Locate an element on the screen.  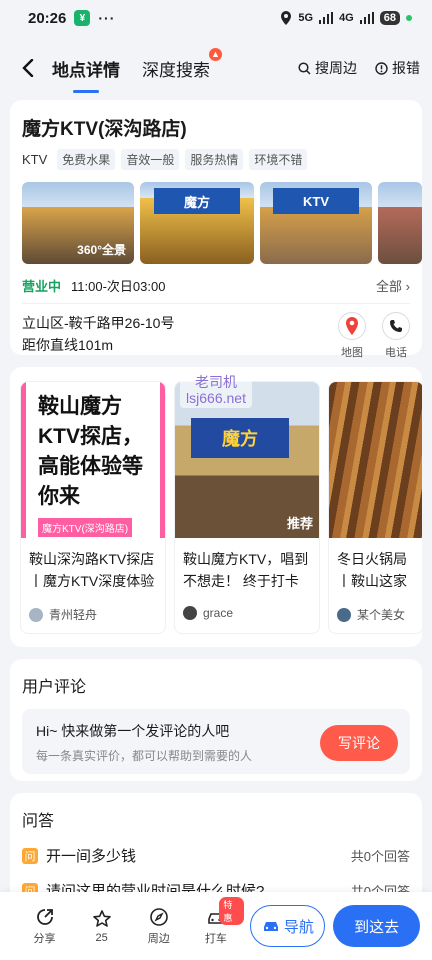
qa-item: 问 开一间多少钱 共0个回答 is located at coordinates (216, 855).